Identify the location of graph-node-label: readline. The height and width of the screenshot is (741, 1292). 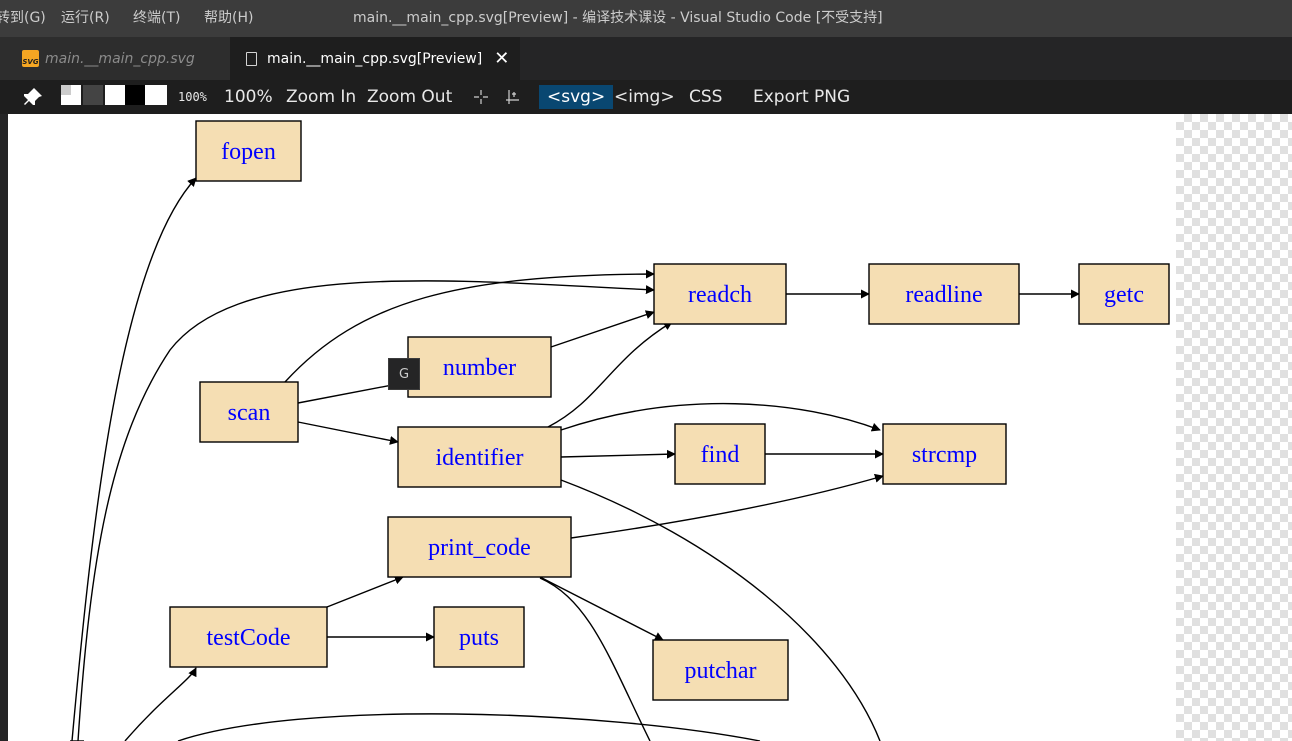
(943, 295).